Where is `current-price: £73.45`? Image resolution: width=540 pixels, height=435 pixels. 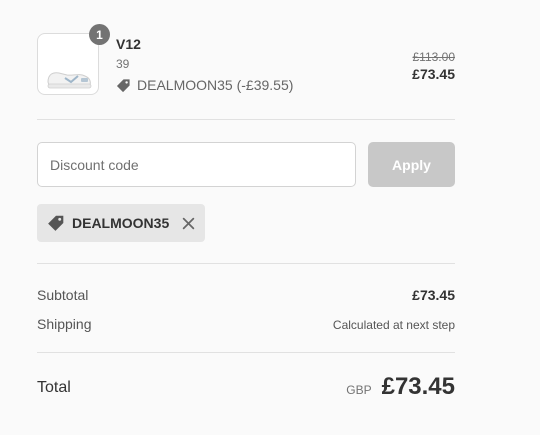 current-price: £73.45 is located at coordinates (433, 74).